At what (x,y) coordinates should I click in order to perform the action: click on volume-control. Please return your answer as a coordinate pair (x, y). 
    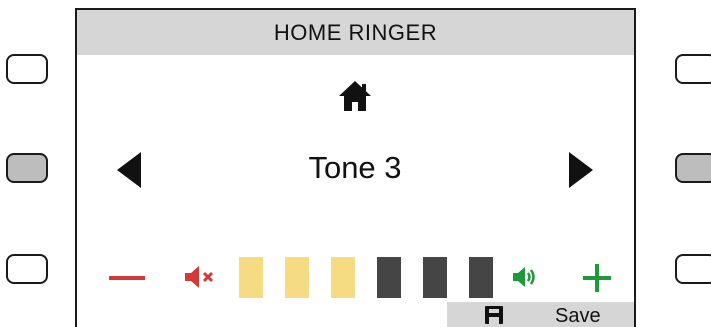
    Looking at the image, I should click on (355, 275).